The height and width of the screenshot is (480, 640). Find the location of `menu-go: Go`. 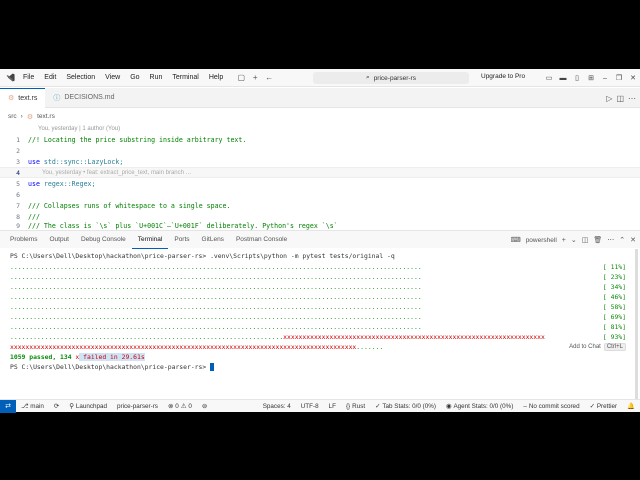

menu-go: Go is located at coordinates (134, 78).